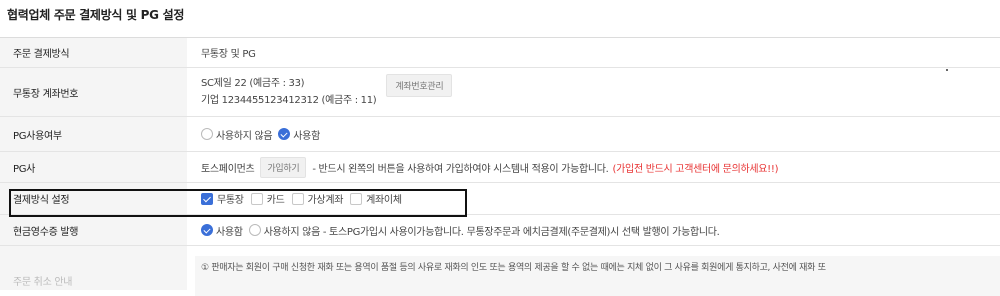 The image size is (1000, 296). What do you see at coordinates (283, 167) in the screenshot?
I see `join-button: 가입하기` at bounding box center [283, 167].